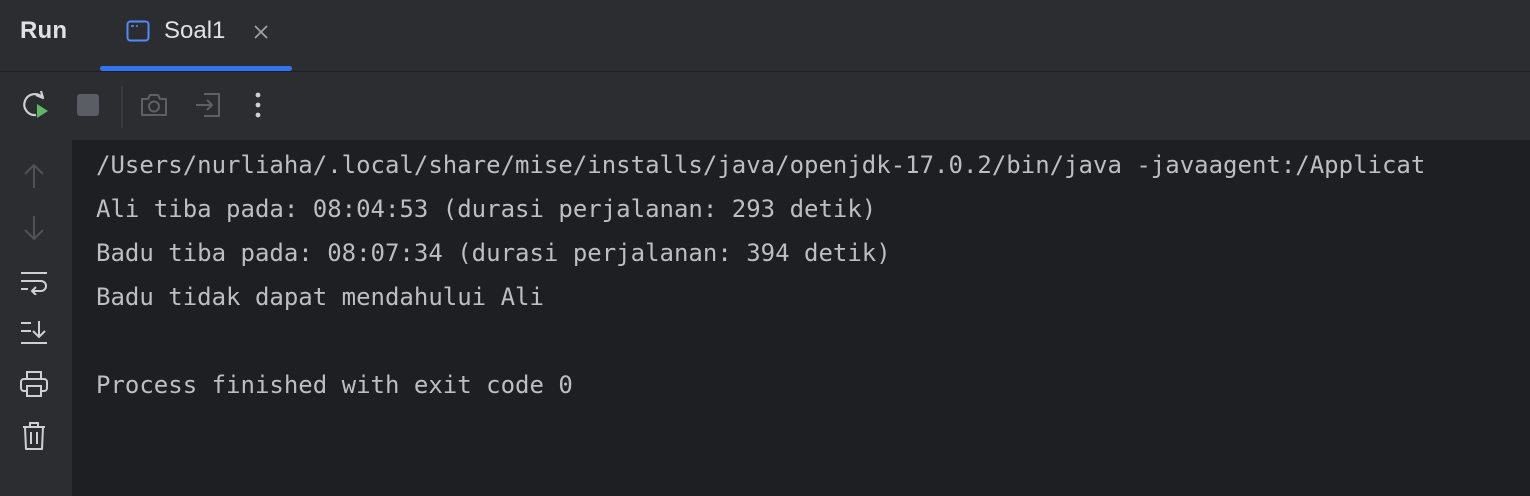 Image resolution: width=1530 pixels, height=496 pixels. Describe the element at coordinates (765, 106) in the screenshot. I see `run-toolbar` at that location.